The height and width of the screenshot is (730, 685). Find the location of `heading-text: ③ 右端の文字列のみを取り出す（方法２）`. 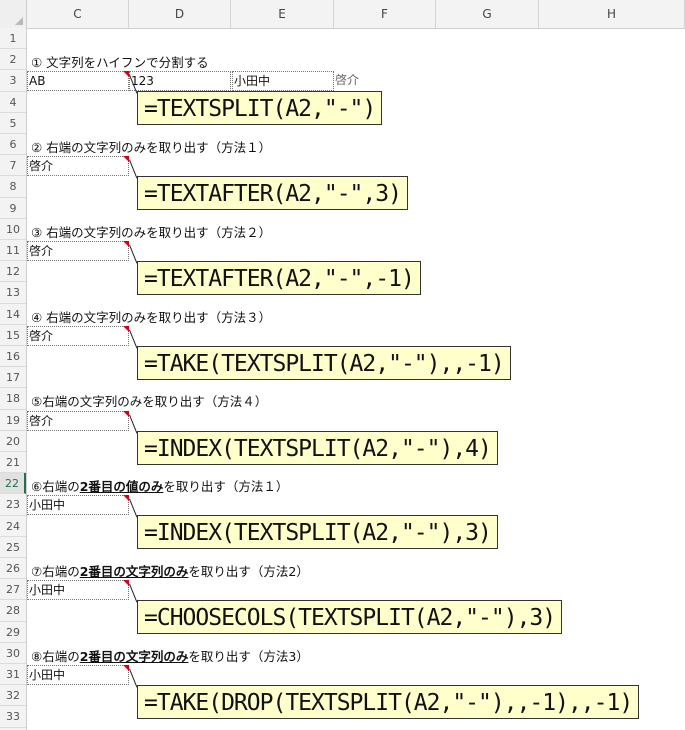

heading-text: ③ 右端の文字列のみを取り出す（方法２） is located at coordinates (151, 232).